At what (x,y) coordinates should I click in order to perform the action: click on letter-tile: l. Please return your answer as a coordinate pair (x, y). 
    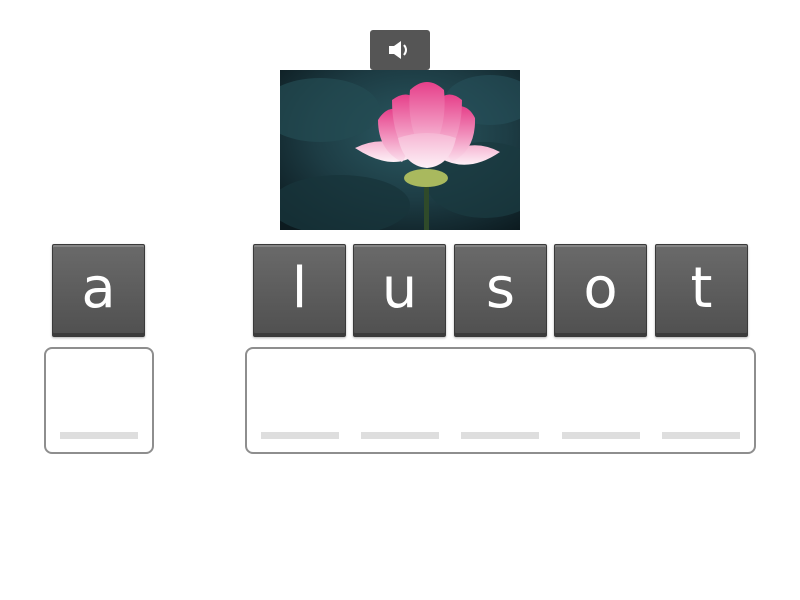
    Looking at the image, I should click on (299, 290).